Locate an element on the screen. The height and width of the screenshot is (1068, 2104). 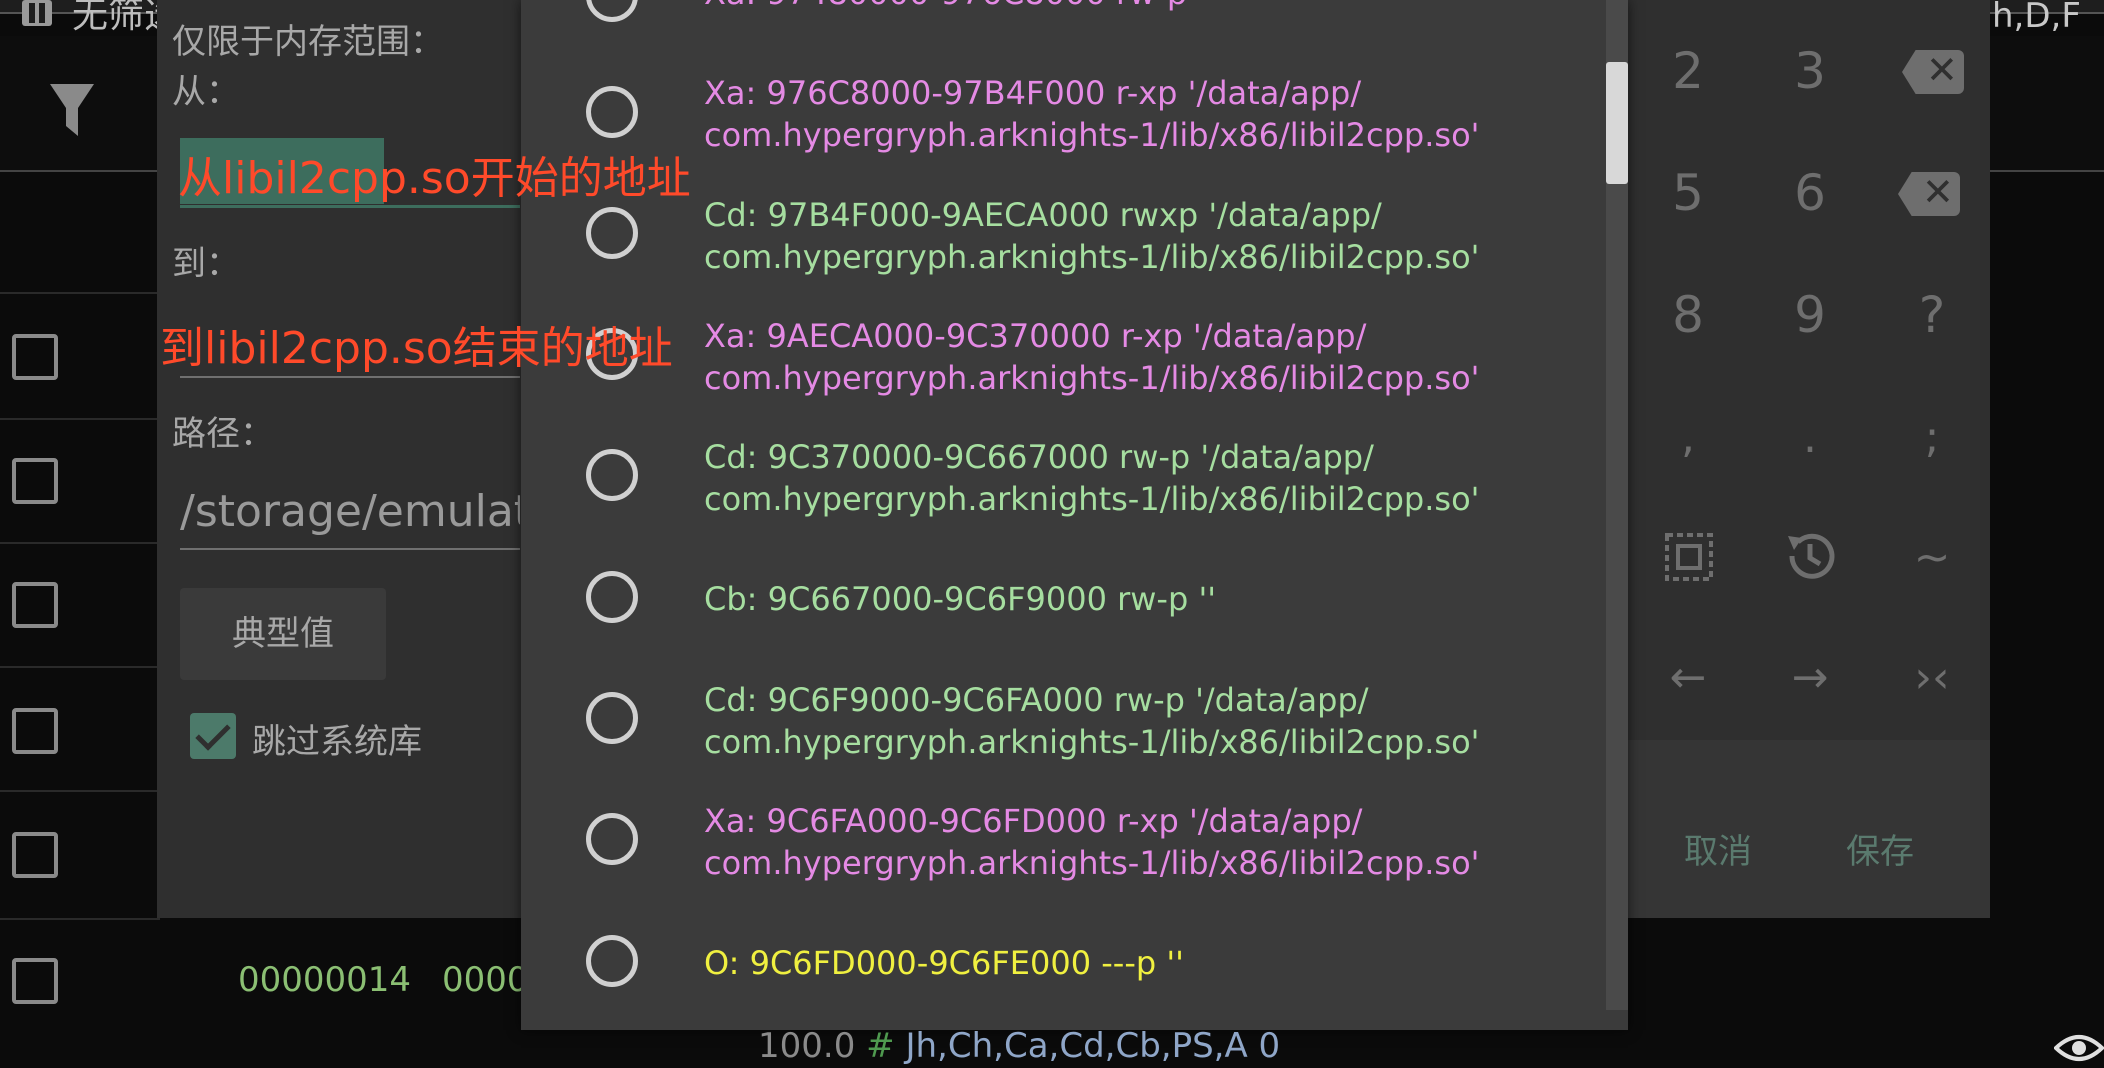
dialog-footer is located at coordinates (1809, 829).